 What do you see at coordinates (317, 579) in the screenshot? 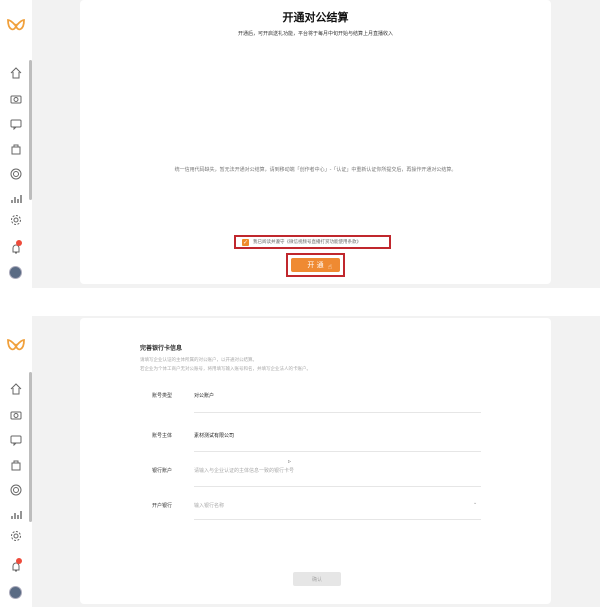
I see `confirm-button: 确认` at bounding box center [317, 579].